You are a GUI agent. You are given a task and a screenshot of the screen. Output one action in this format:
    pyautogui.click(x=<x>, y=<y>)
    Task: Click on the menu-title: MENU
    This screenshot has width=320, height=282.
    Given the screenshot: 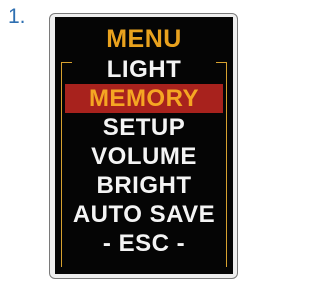 What is the action you would take?
    pyautogui.click(x=144, y=39)
    